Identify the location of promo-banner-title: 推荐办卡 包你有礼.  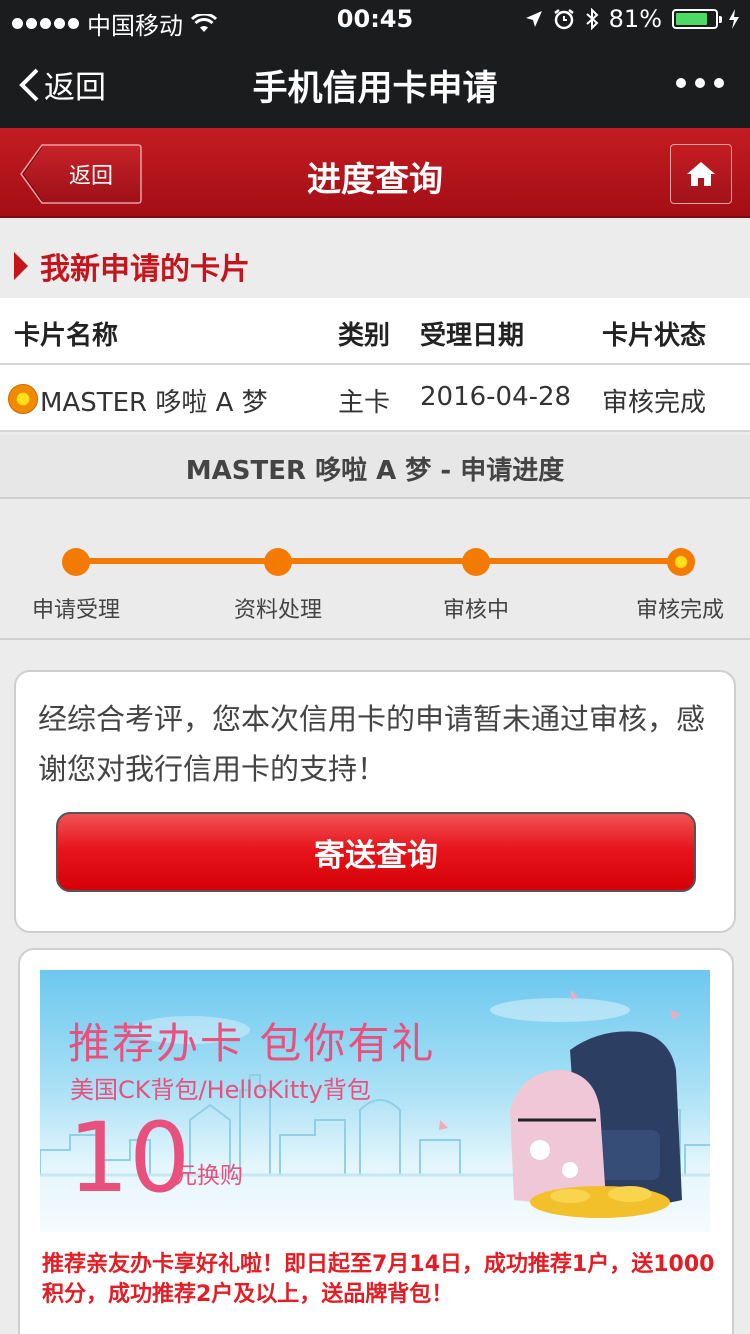
(252, 1043).